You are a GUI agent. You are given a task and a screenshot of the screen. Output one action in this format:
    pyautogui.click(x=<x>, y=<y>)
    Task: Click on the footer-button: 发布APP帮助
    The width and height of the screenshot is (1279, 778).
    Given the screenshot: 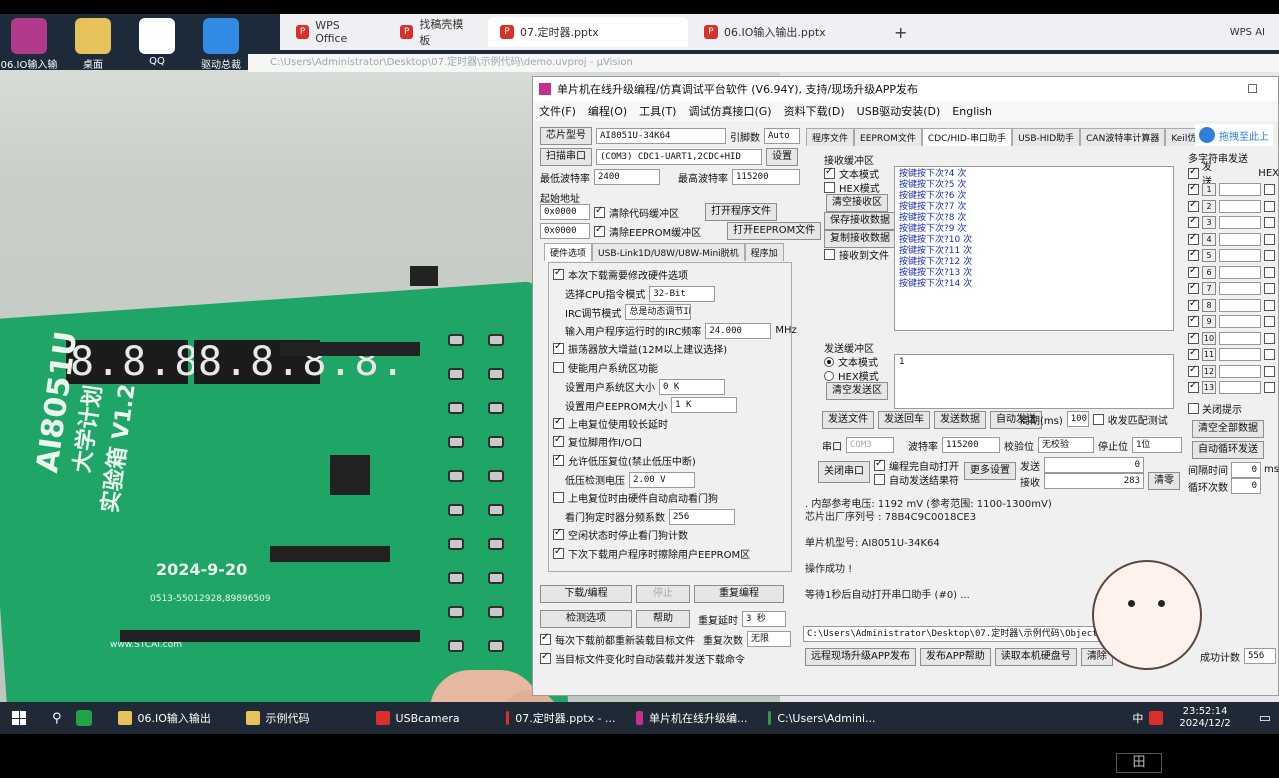 What is the action you would take?
    pyautogui.click(x=955, y=657)
    